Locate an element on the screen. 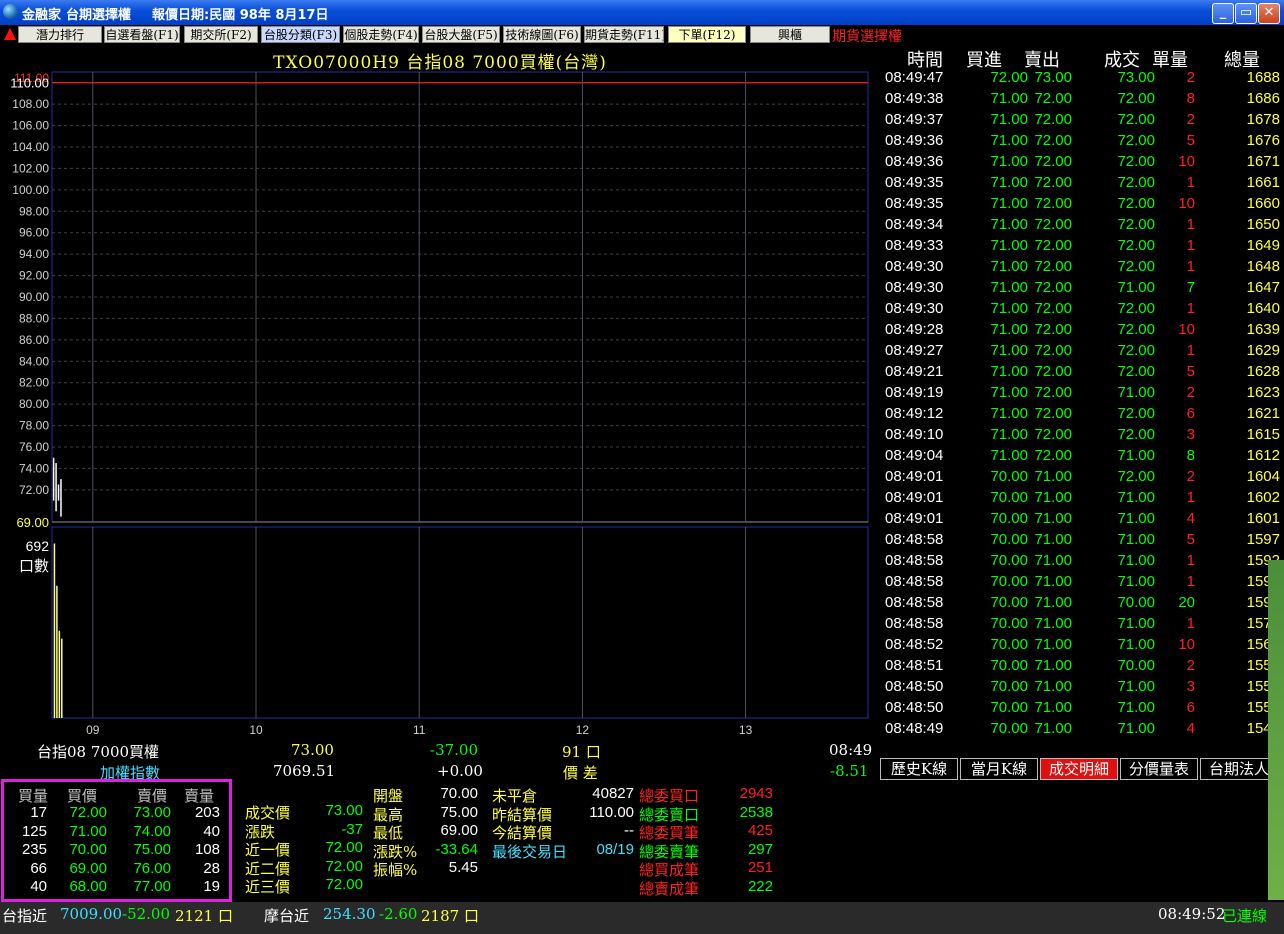 Image resolution: width=1284 pixels, height=934 pixels. trade-cell: 1648 is located at coordinates (1263, 266).